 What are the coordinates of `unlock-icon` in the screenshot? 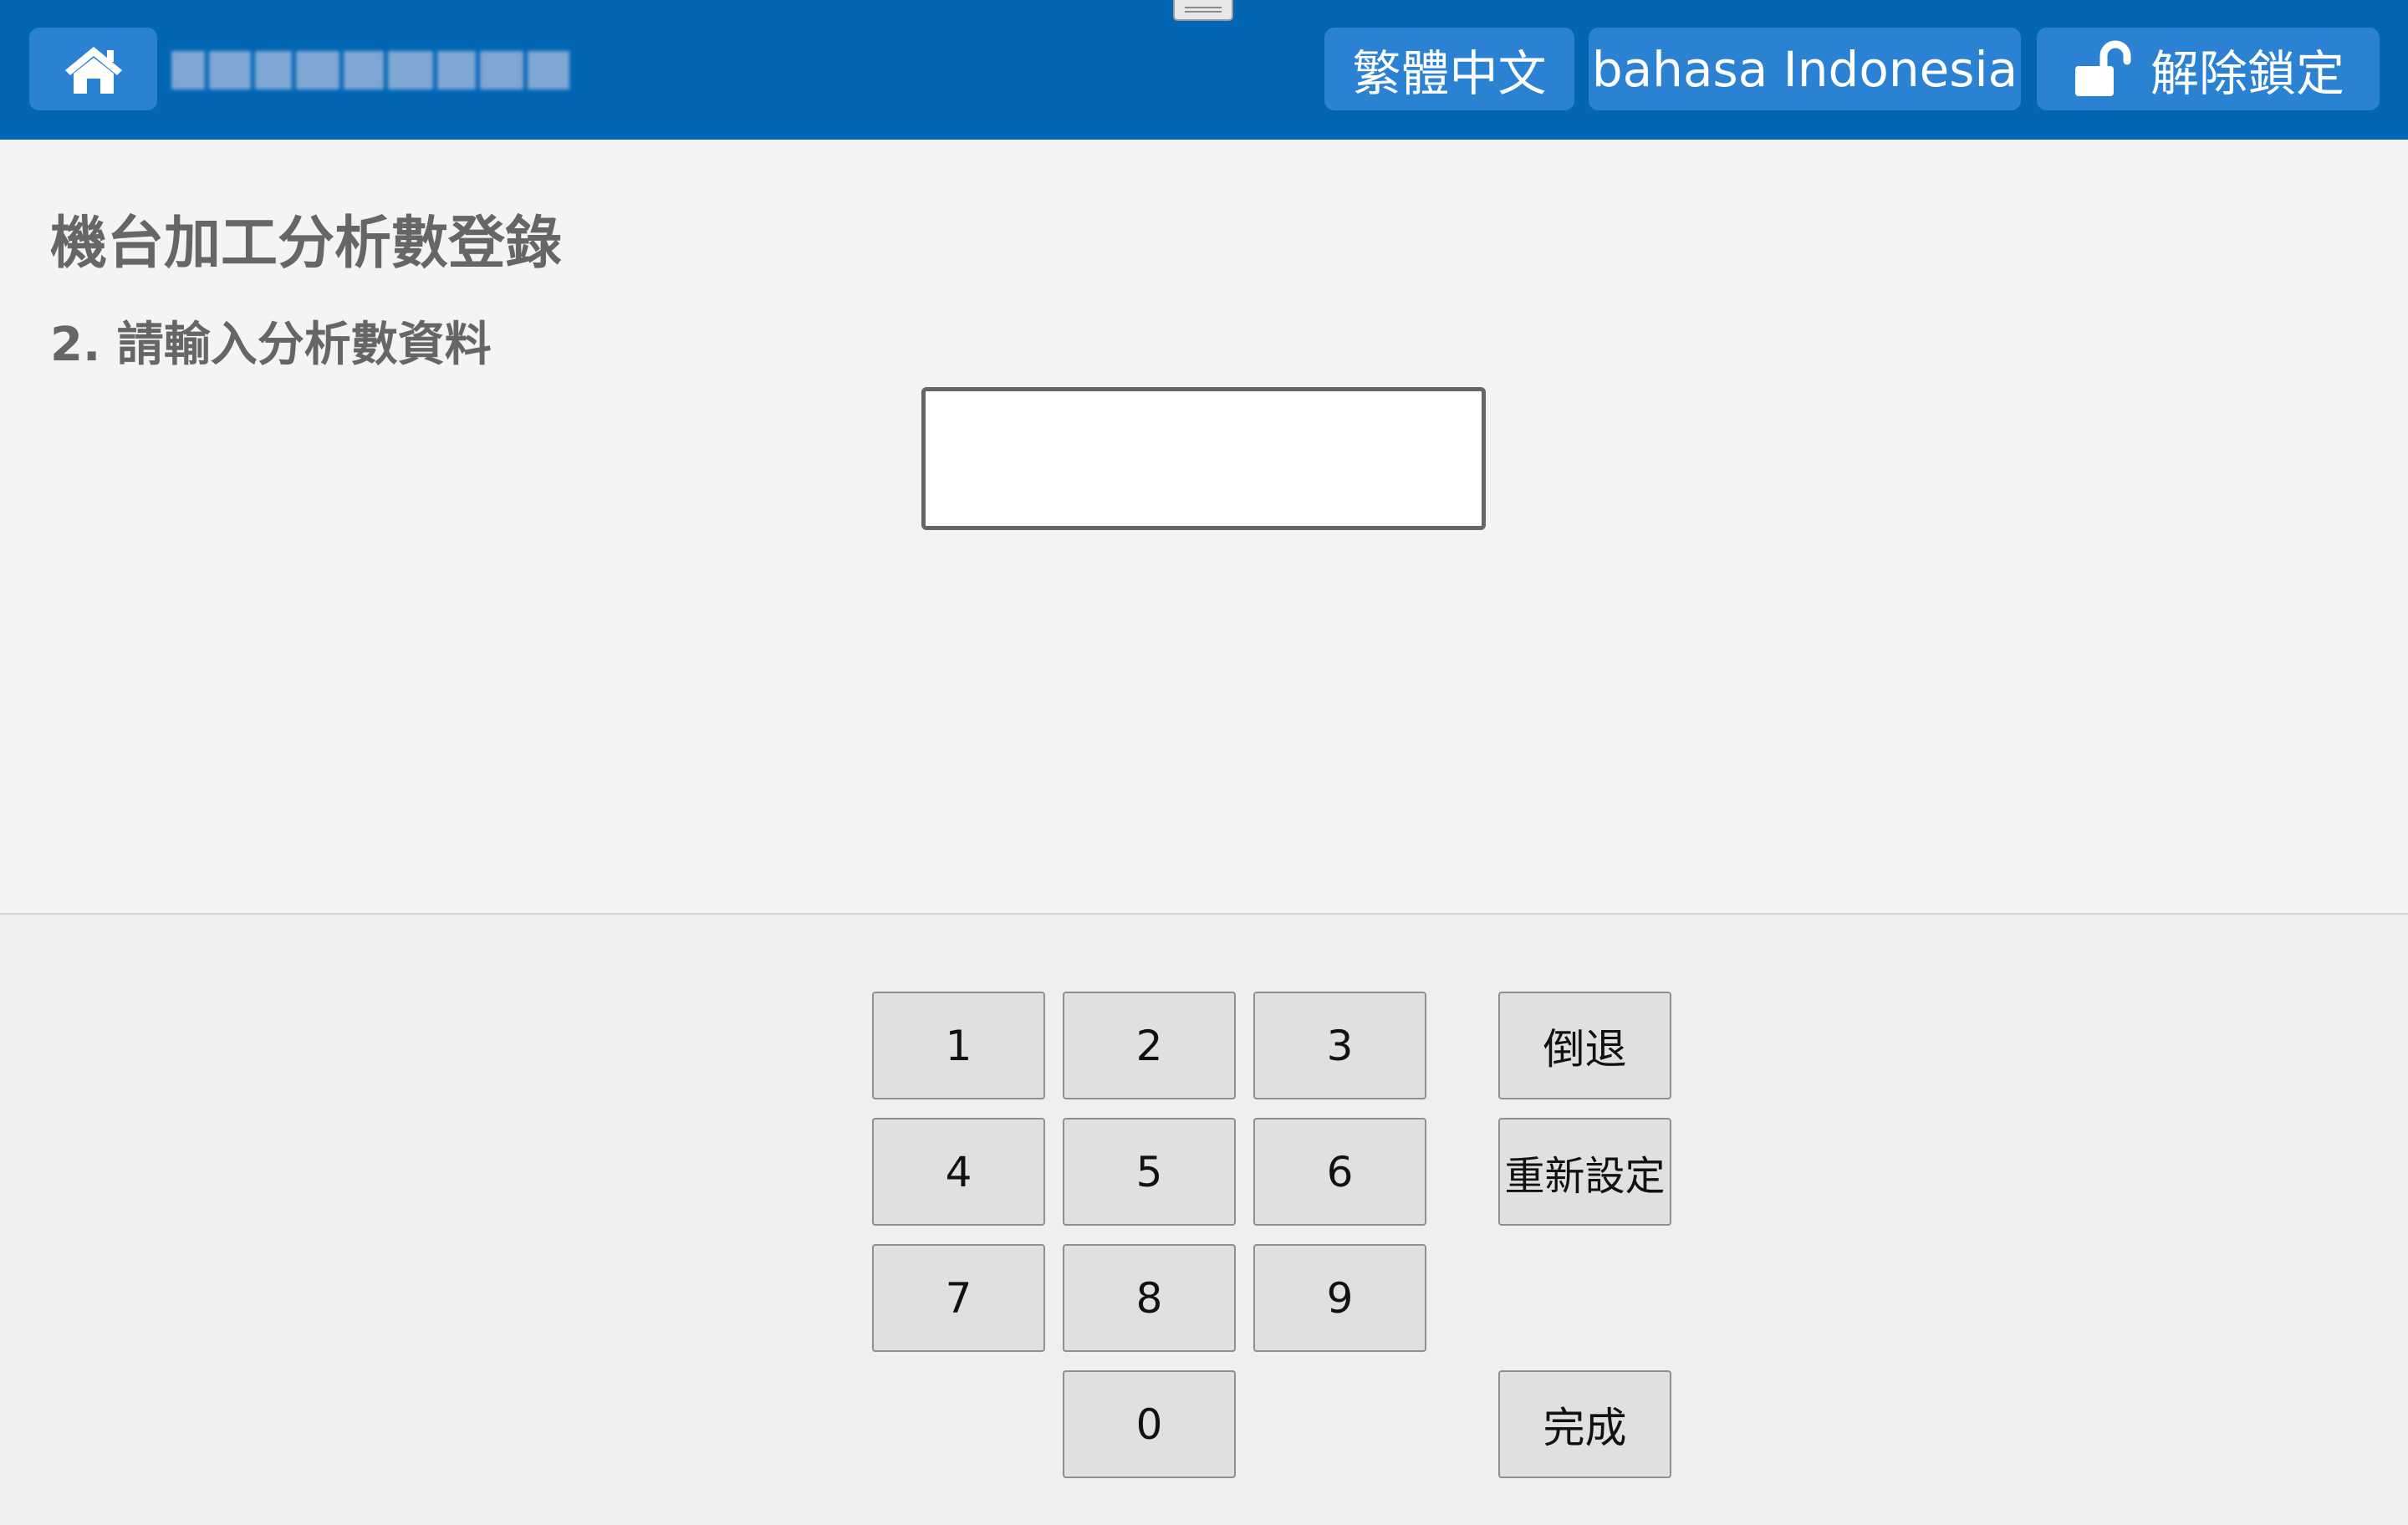 It's located at (2103, 68).